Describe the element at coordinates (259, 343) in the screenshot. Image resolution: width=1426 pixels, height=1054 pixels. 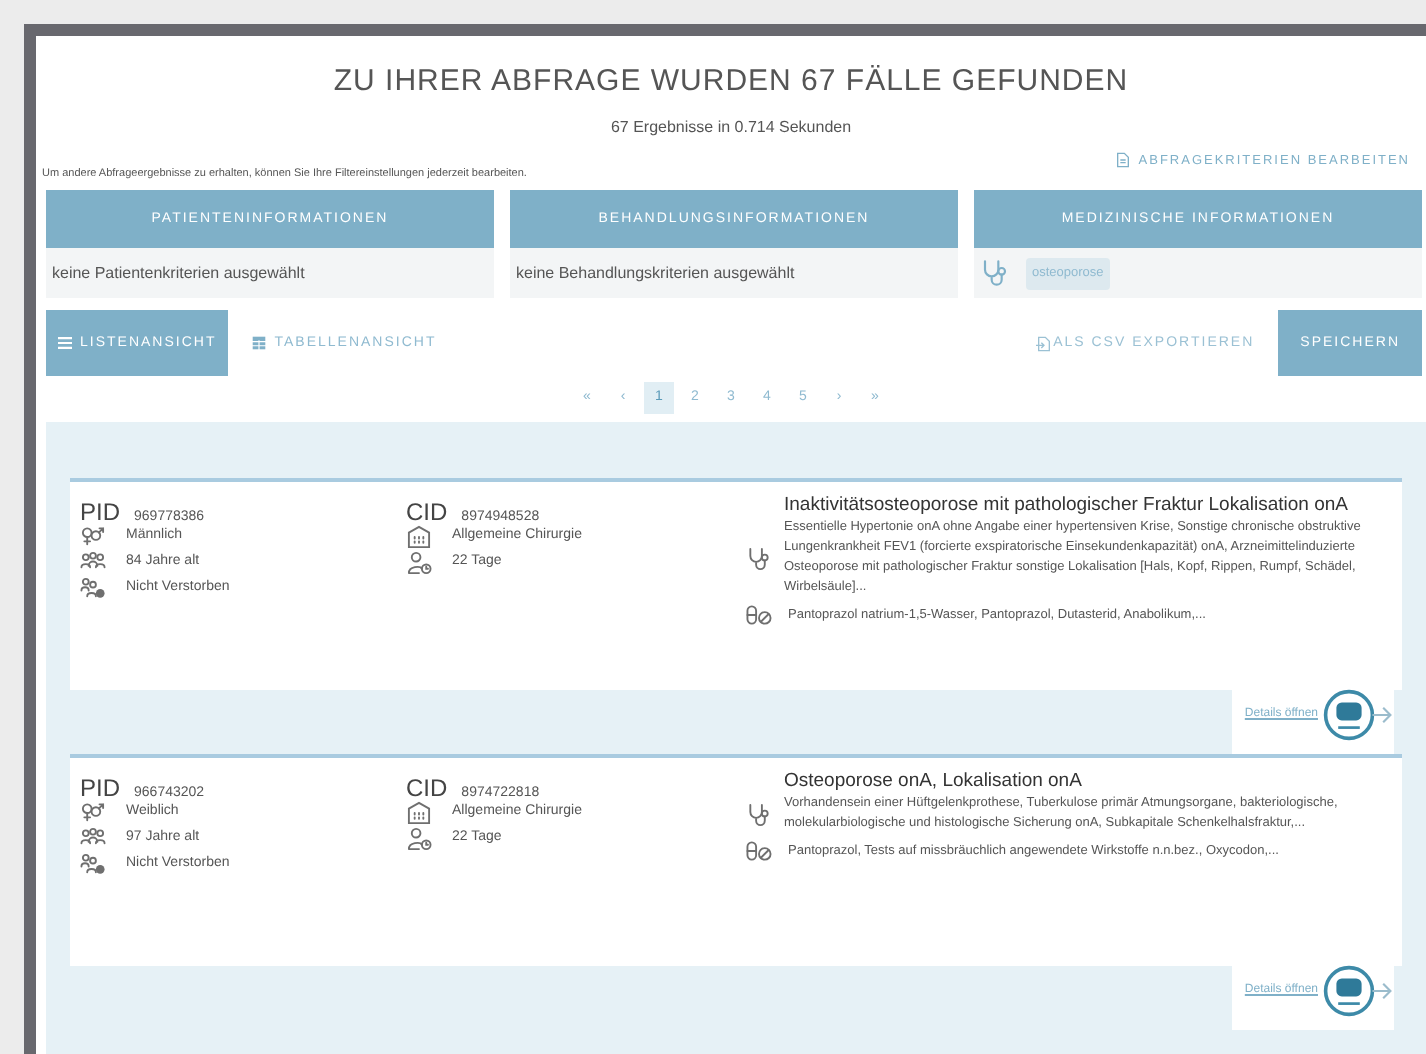
I see `table-icon` at that location.